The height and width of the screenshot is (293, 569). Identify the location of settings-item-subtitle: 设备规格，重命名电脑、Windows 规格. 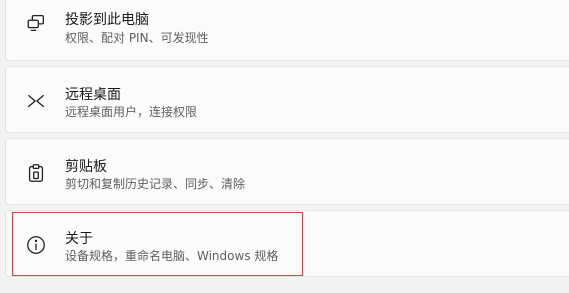
(172, 256).